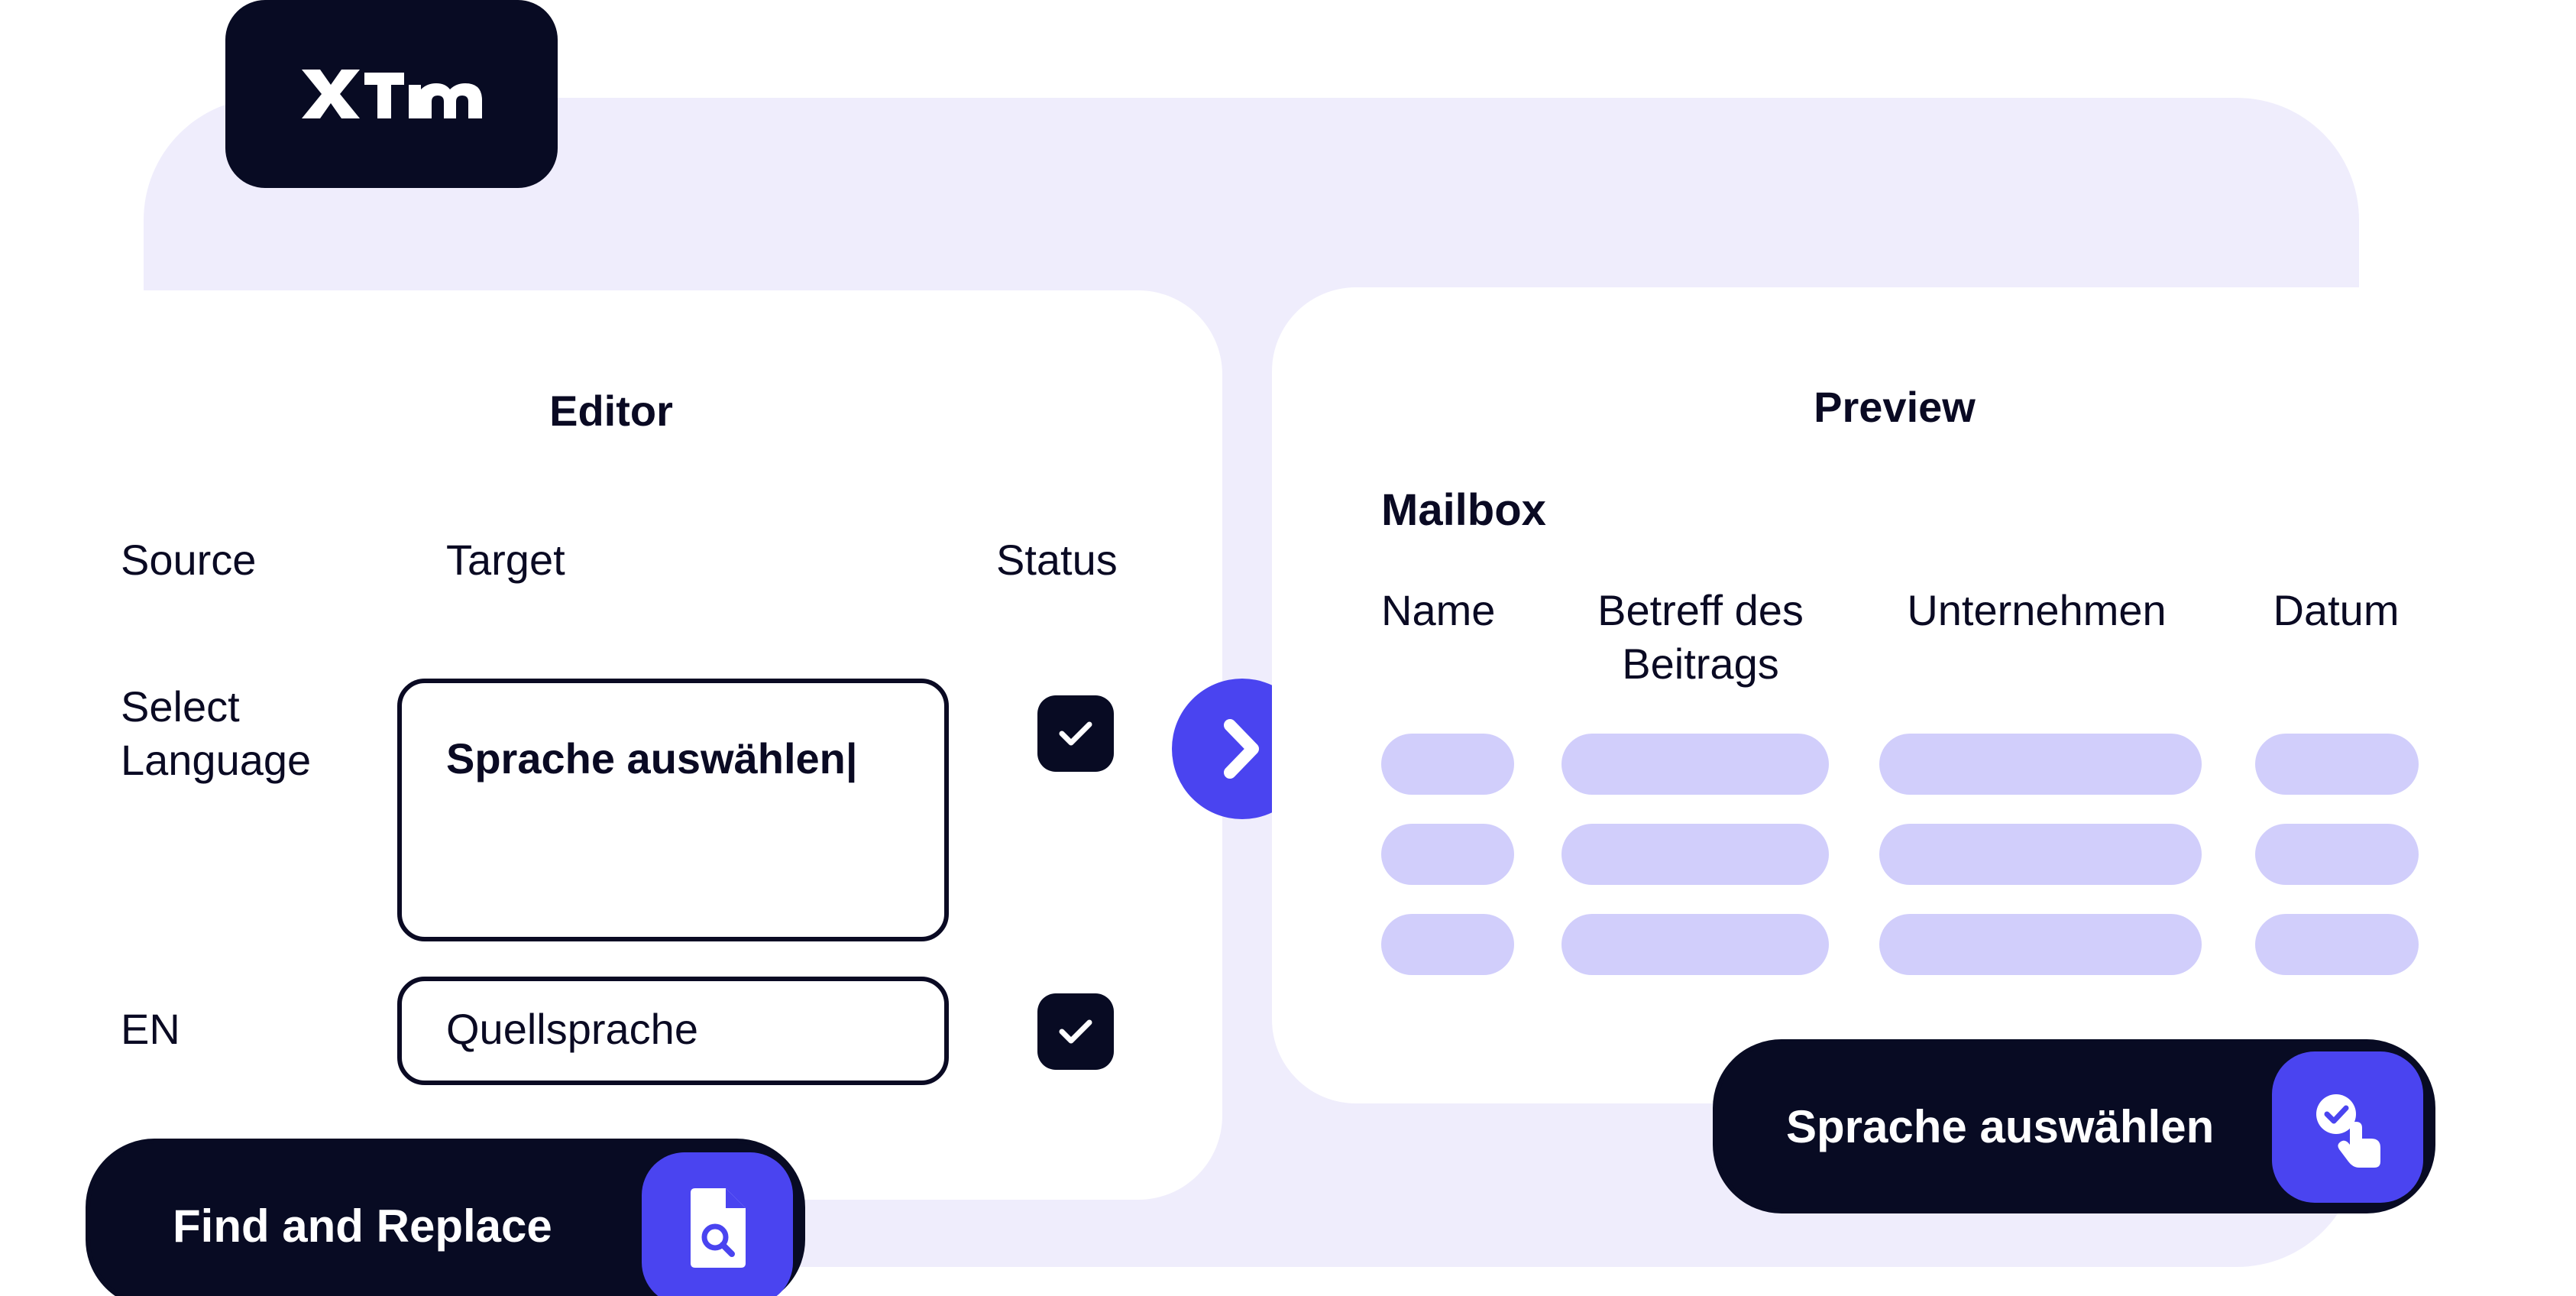 Image resolution: width=2576 pixels, height=1296 pixels. I want to click on target-input-active, so click(673, 810).